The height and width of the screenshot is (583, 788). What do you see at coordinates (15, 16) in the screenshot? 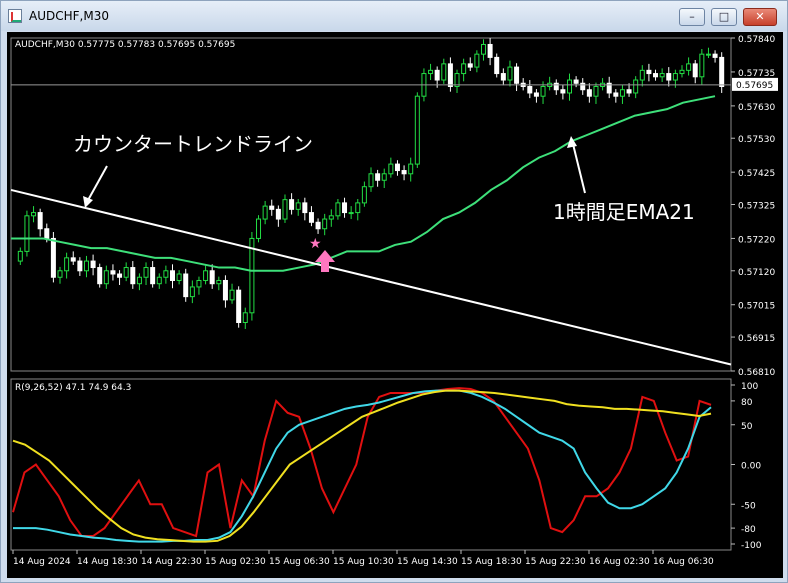
I see `chart-window-icon` at bounding box center [15, 16].